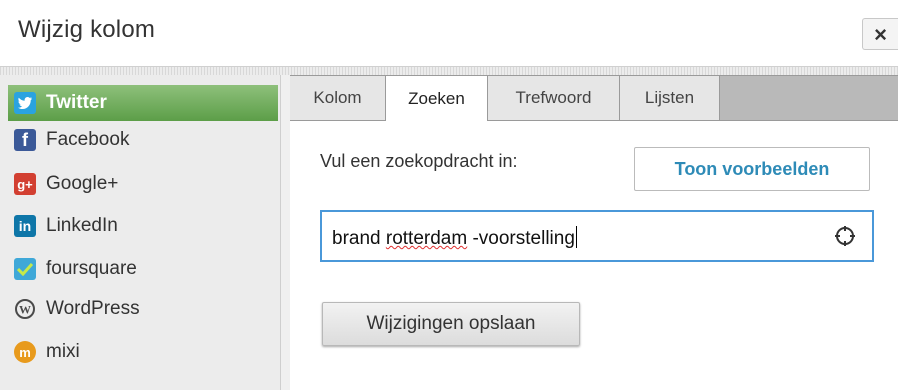  I want to click on sidebar-item-facebook: f Facebook, so click(143, 140).